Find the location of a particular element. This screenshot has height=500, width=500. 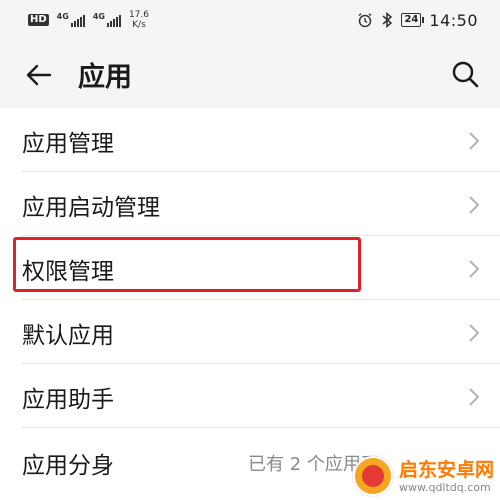

alarm-clock-icon is located at coordinates (365, 20).